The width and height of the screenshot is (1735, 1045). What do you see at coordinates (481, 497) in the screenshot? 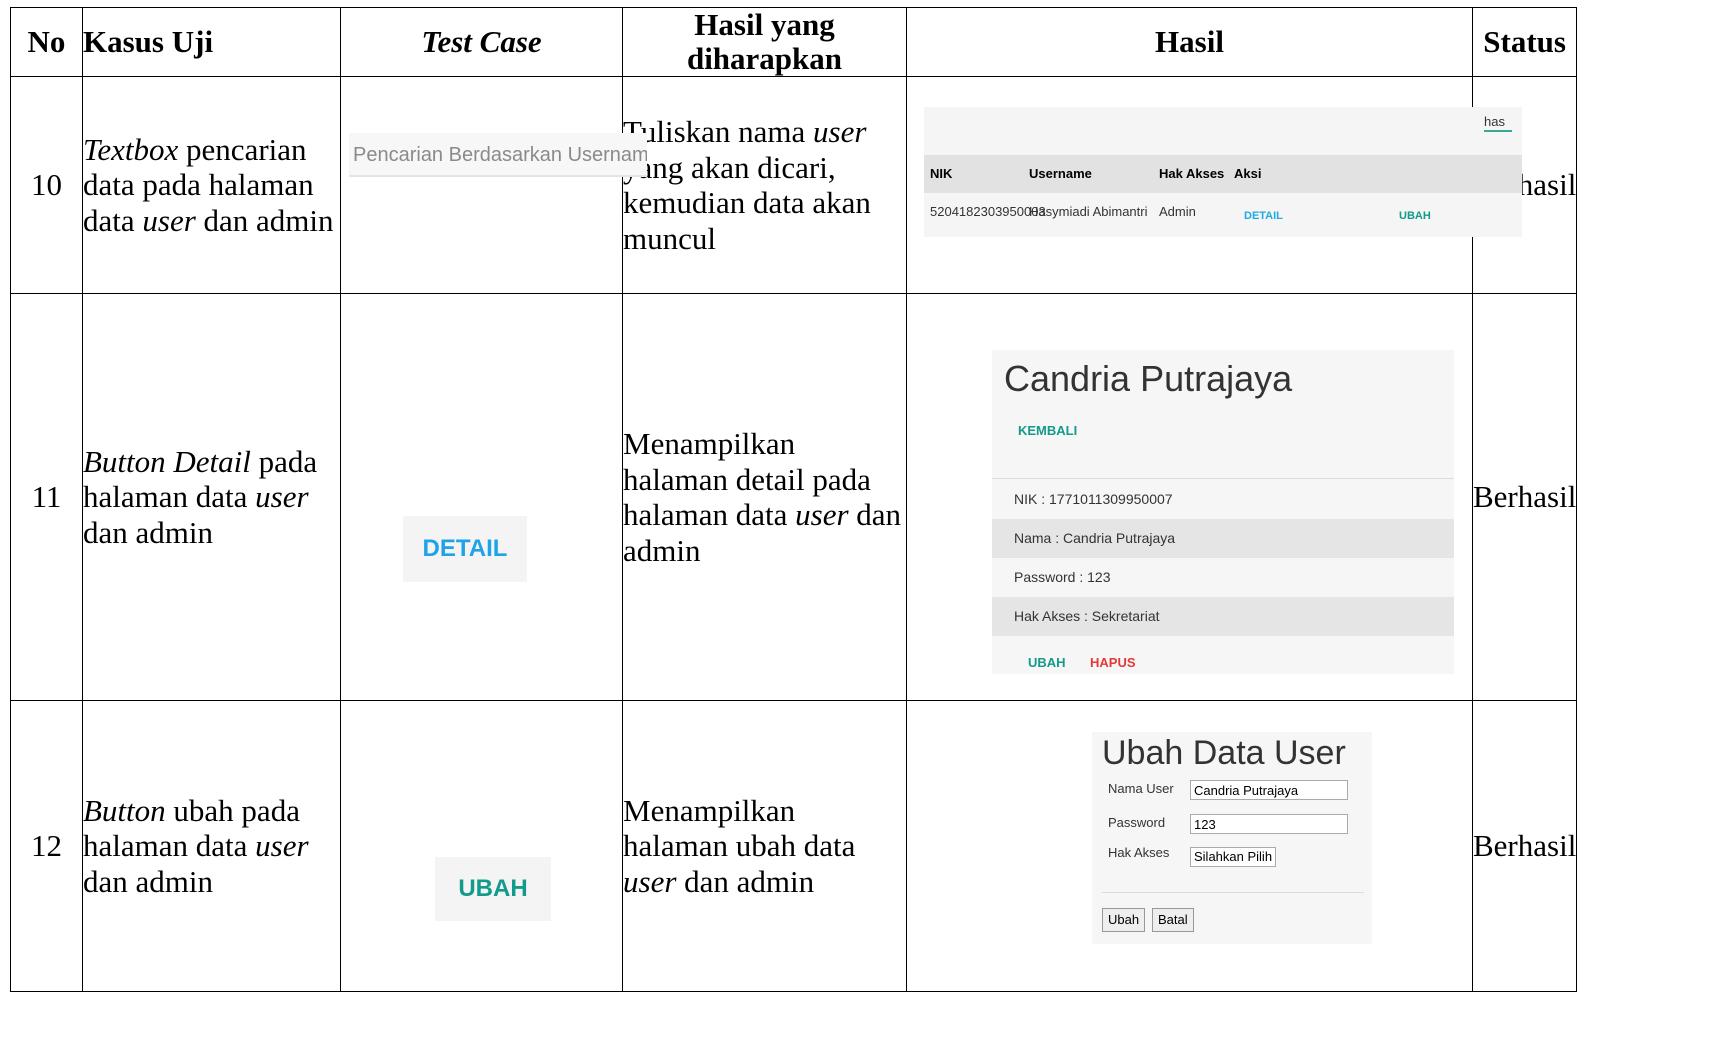
I see `test-case-cell: DETAIL` at bounding box center [481, 497].